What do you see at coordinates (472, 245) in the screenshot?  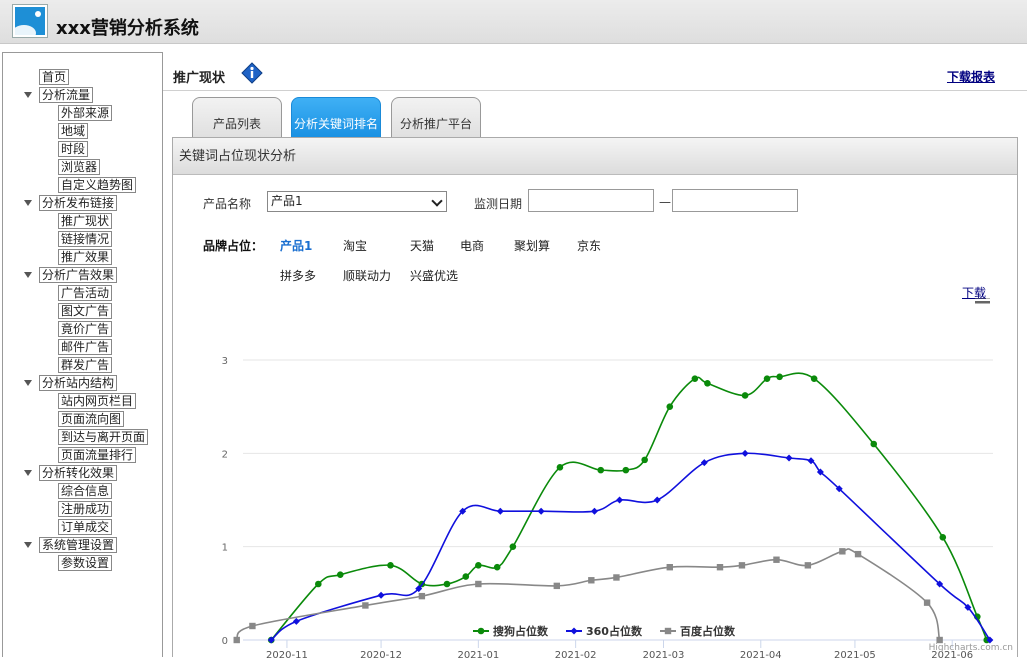 I see `brand-option: 电商` at bounding box center [472, 245].